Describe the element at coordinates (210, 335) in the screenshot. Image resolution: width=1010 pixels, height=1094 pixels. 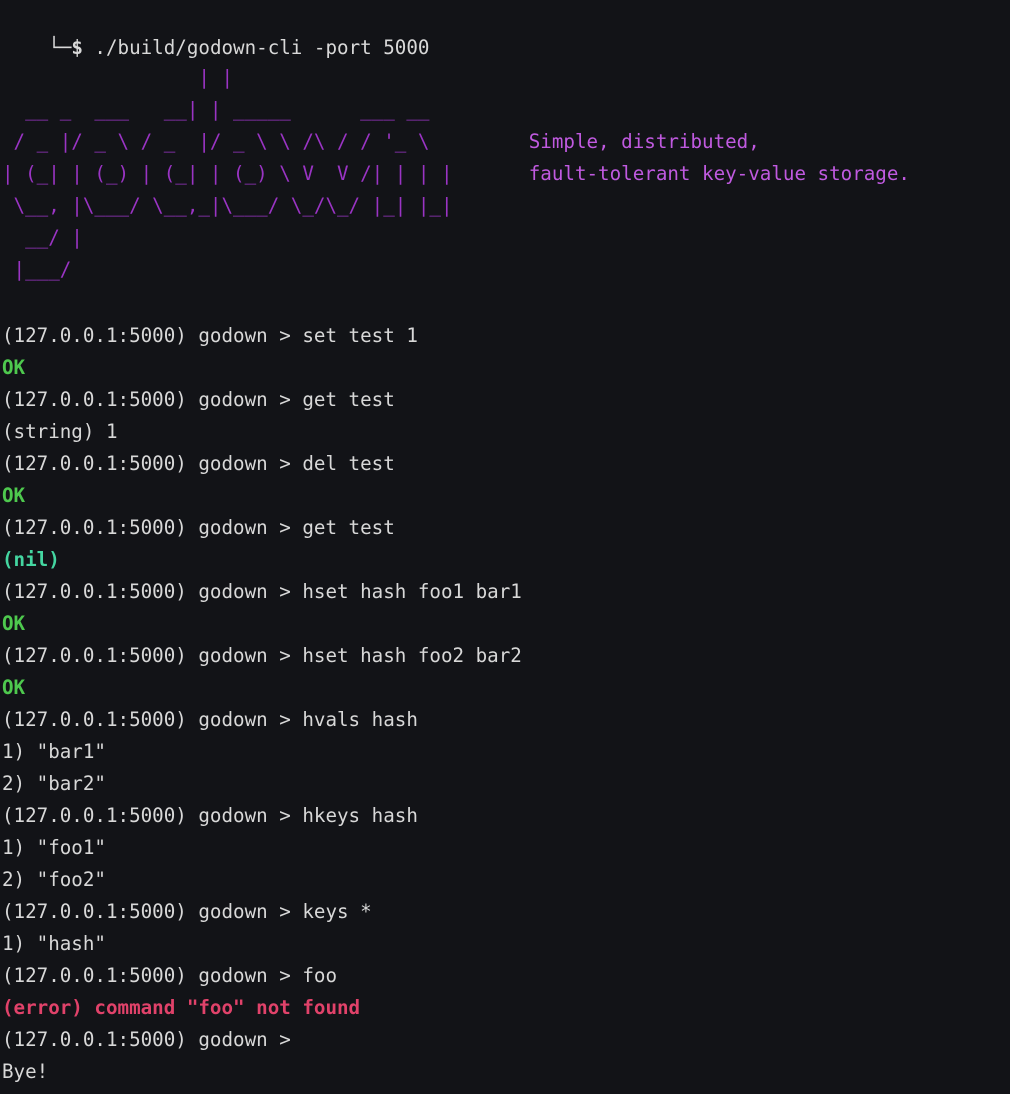
I see `prompt-line-text: (127.0.0.1:5000) godown > set test 1` at that location.